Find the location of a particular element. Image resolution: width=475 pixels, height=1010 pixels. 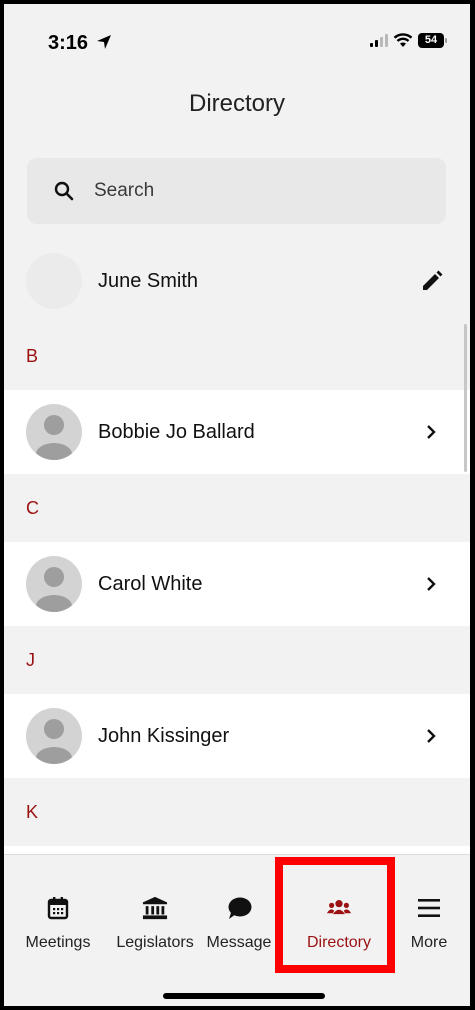

search-bar is located at coordinates (236, 191).